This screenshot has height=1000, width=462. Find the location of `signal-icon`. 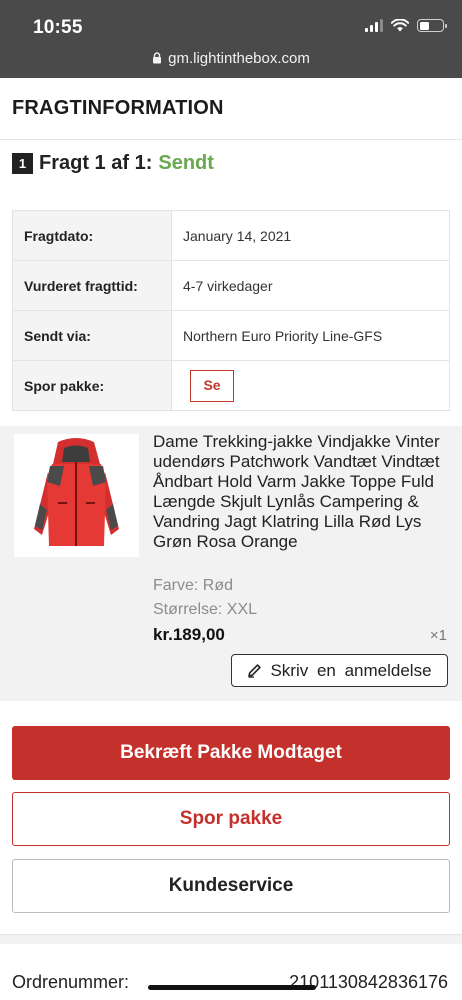

signal-icon is located at coordinates (374, 25).